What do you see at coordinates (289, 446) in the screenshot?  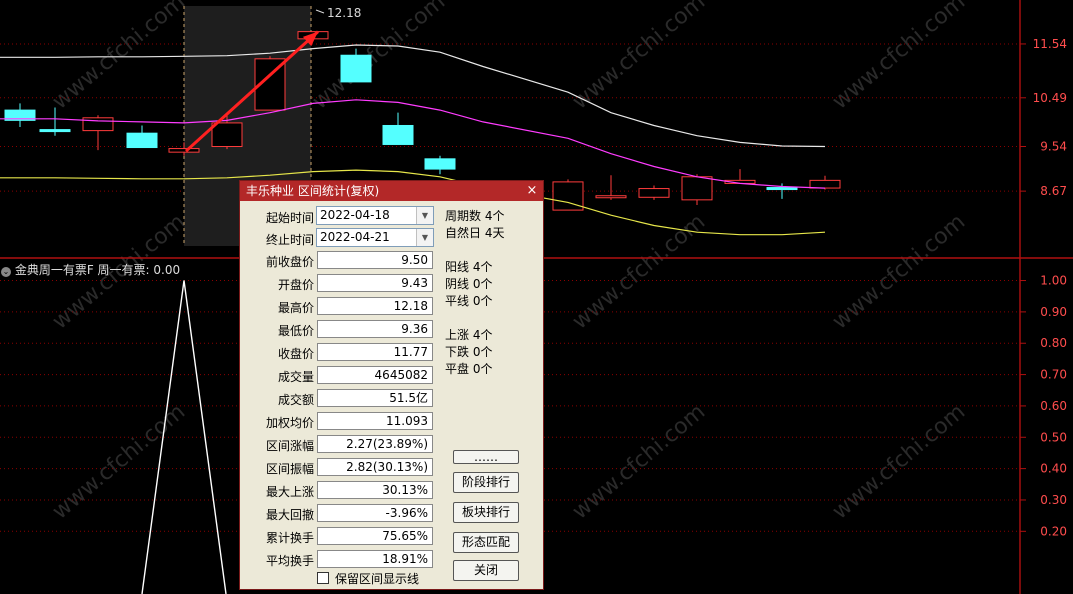 I see `stat-field-label: 区间涨幅` at bounding box center [289, 446].